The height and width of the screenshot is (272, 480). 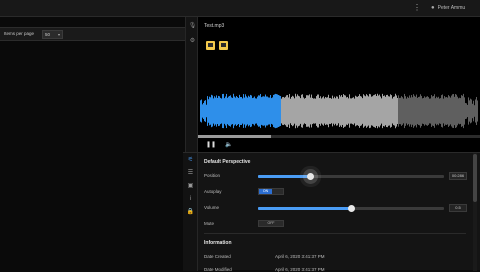 I want to click on volume-slider-handle, so click(x=351, y=208).